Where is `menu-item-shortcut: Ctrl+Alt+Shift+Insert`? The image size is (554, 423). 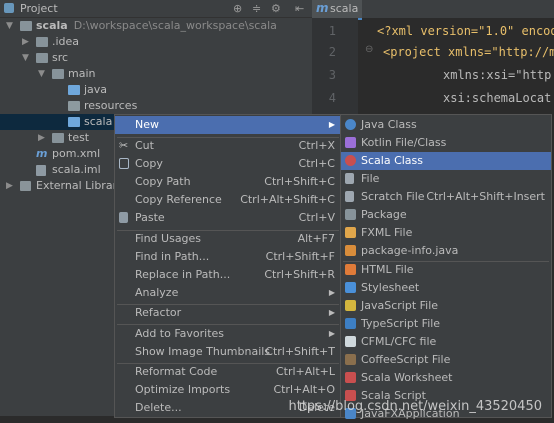 menu-item-shortcut: Ctrl+Alt+Shift+Insert is located at coordinates (485, 196).